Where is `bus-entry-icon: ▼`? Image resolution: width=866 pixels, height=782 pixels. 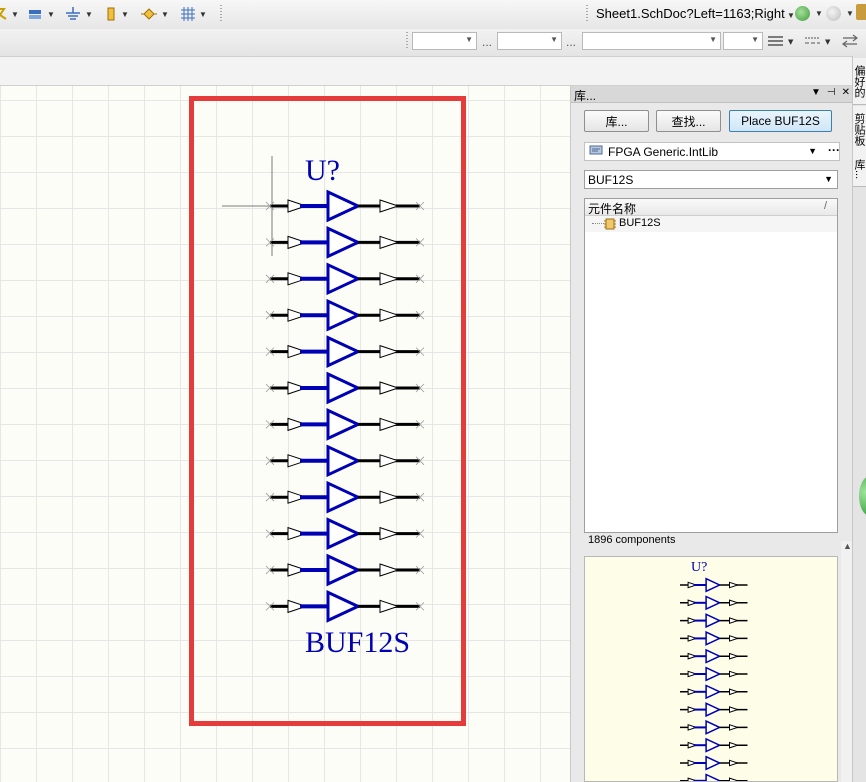 bus-entry-icon: ▼ is located at coordinates (9, 14).